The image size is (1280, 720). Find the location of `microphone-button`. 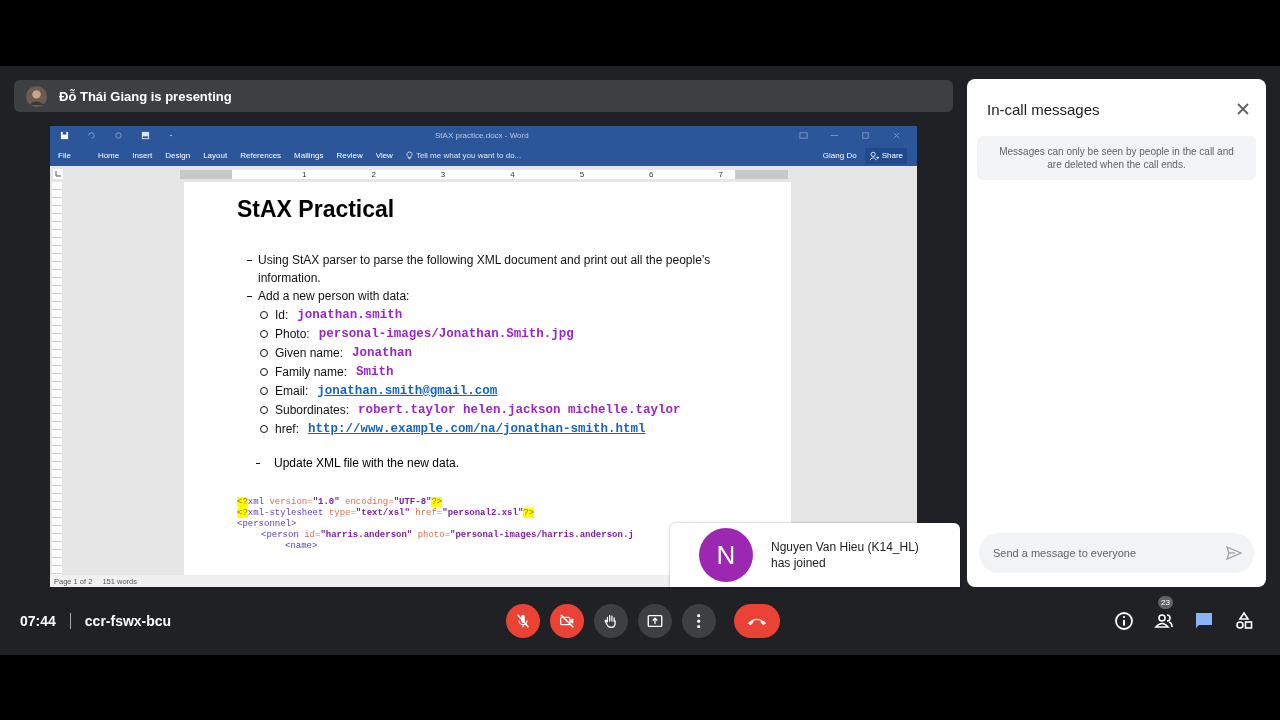

microphone-button is located at coordinates (523, 621).